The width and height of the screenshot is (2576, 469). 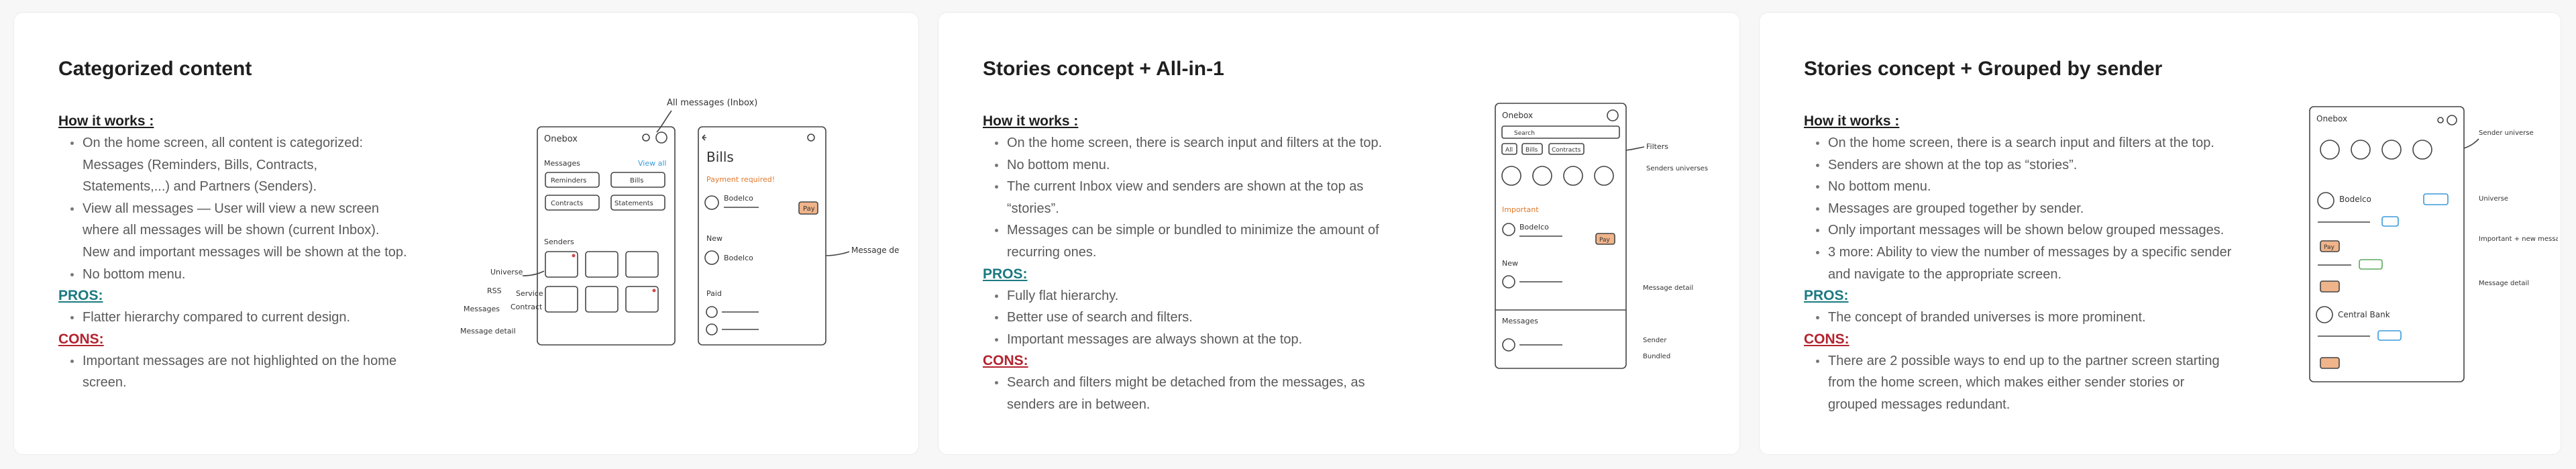 What do you see at coordinates (1520, 210) in the screenshot?
I see `important-heading: Important` at bounding box center [1520, 210].